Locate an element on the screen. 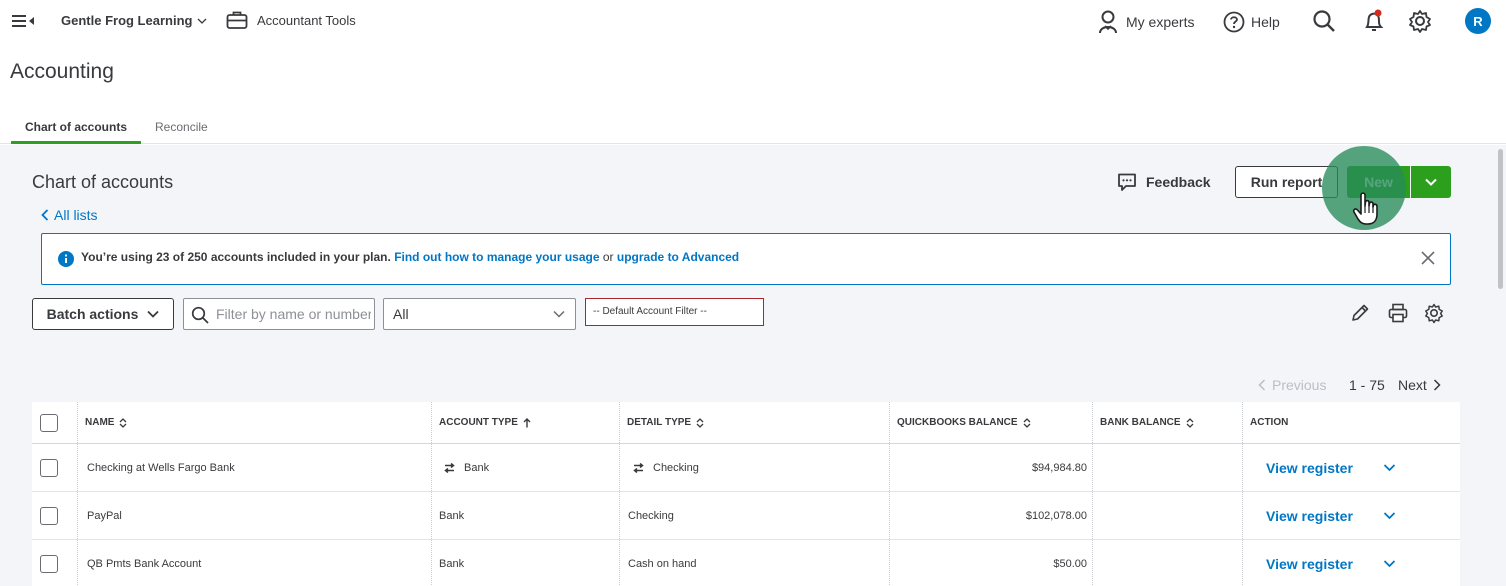 Image resolution: width=1506 pixels, height=586 pixels. all-lists-link: All lists is located at coordinates (69, 215).